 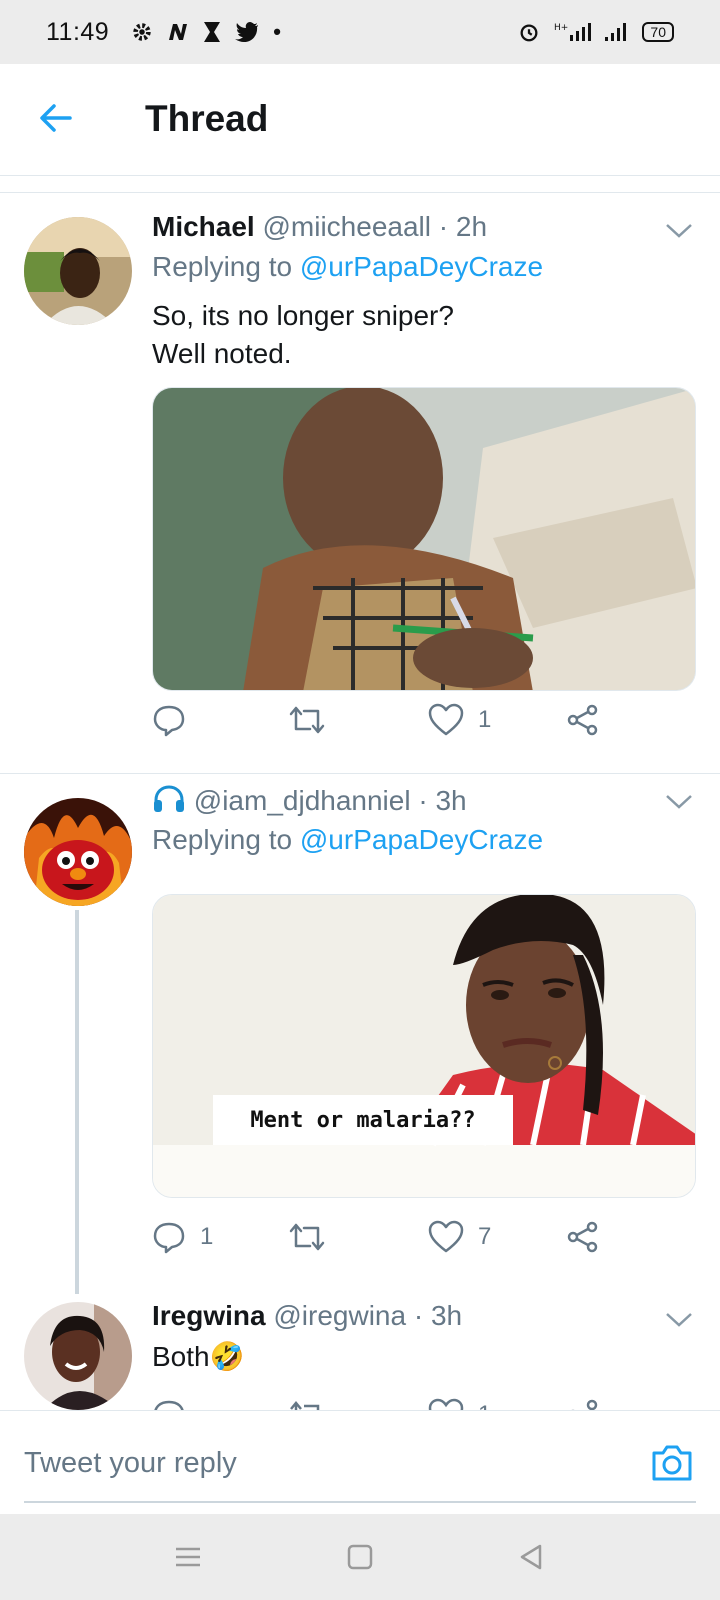 I want to click on tweet-iregwina: Iregwina @iregwina · 3h Both🤣 1, so click(x=360, y=1352).